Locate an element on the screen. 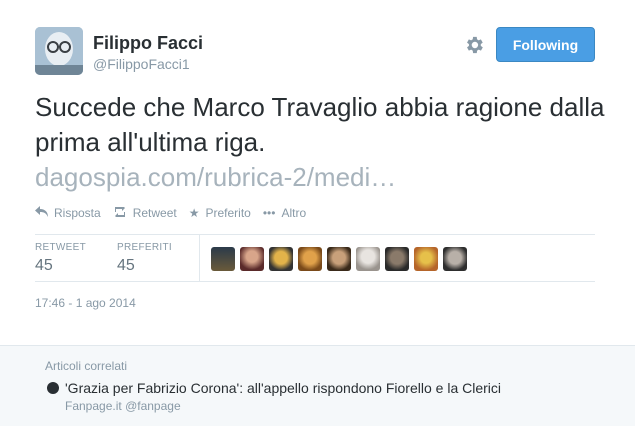 The height and width of the screenshot is (426, 635). favoriter-avatars is located at coordinates (341, 259).